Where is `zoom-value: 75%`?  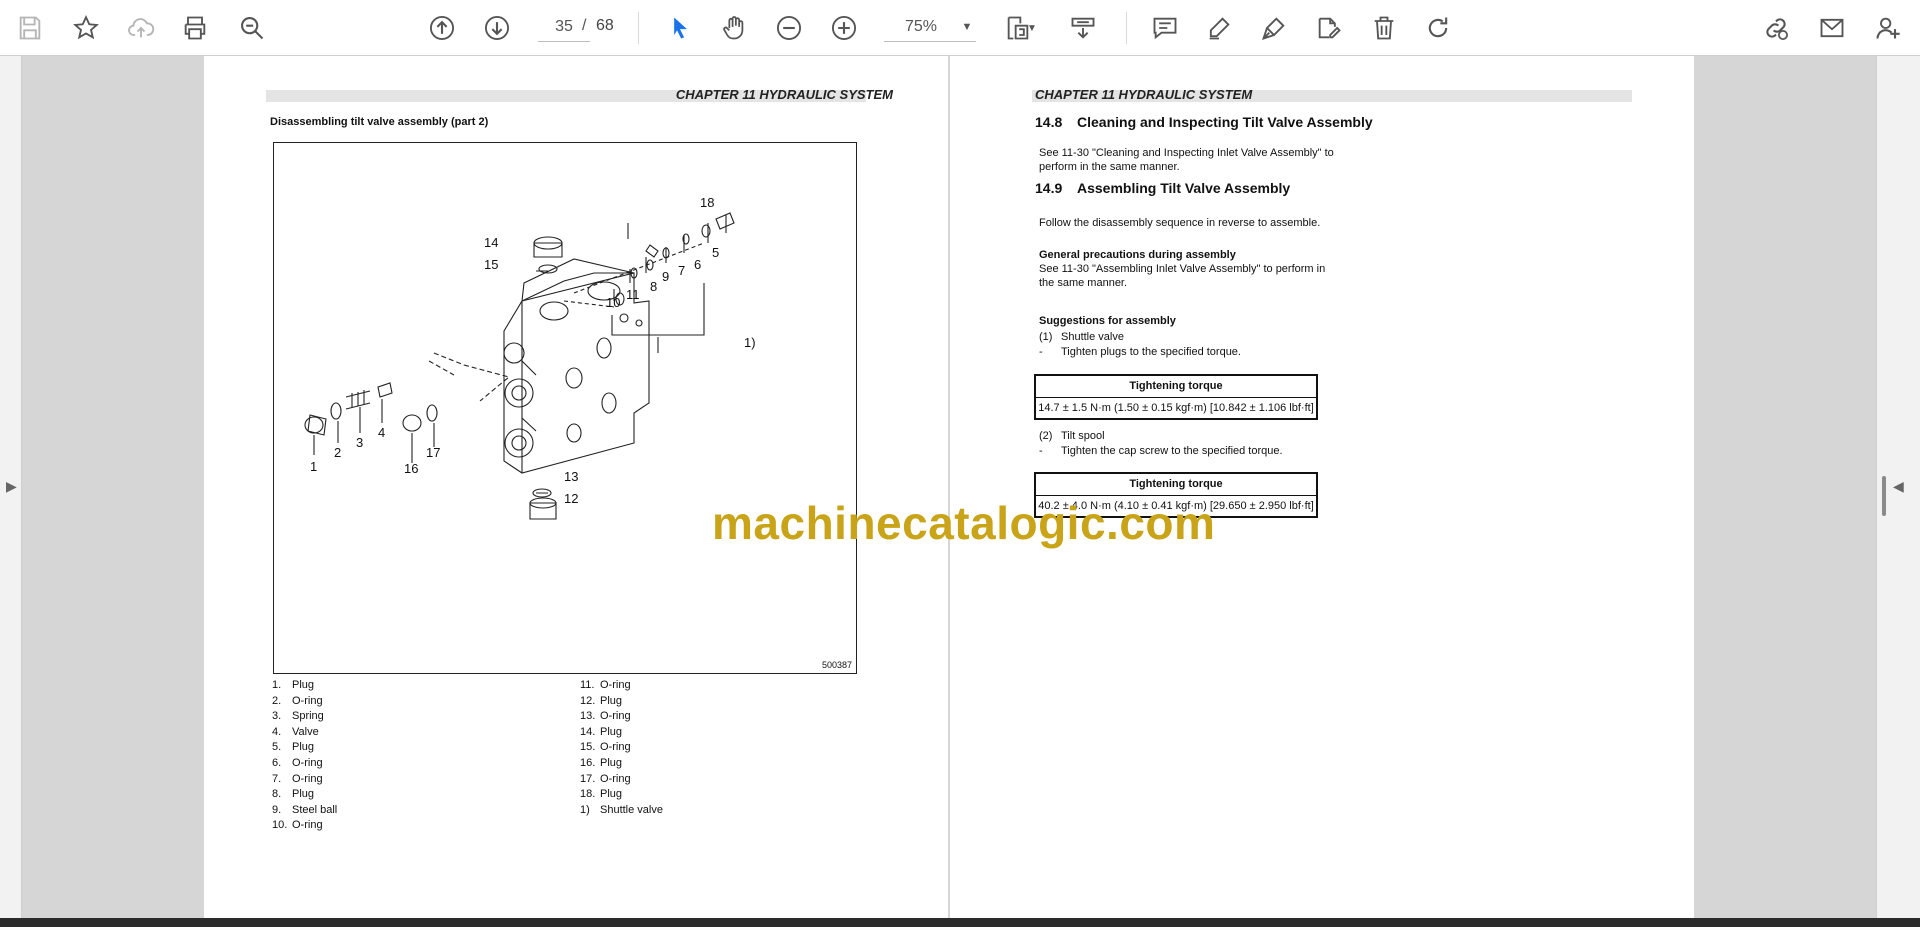
zoom-value: 75% is located at coordinates (921, 26).